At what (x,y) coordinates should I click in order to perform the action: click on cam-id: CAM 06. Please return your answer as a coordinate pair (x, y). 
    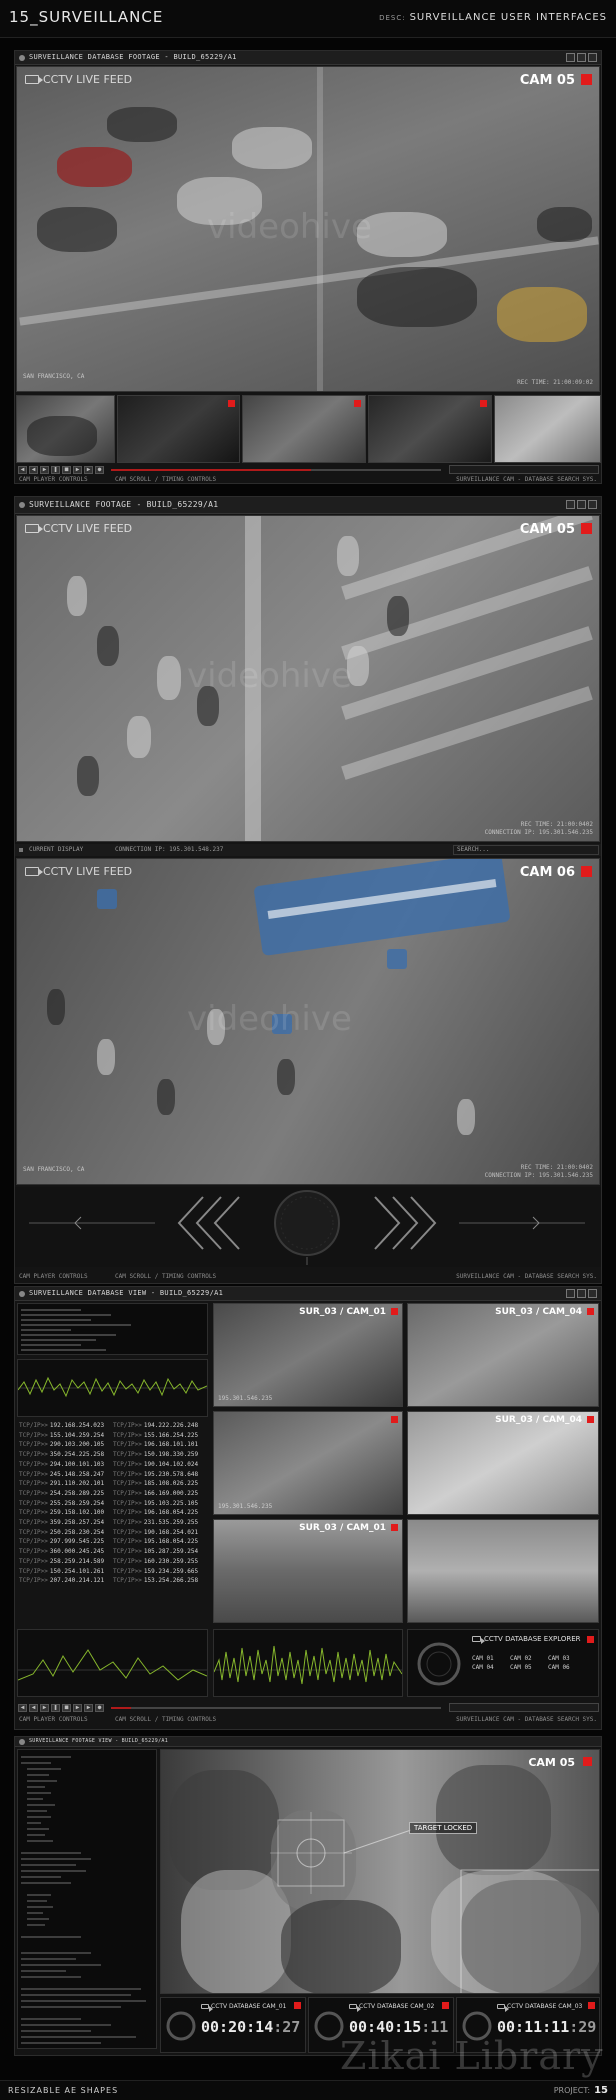
    Looking at the image, I should click on (547, 872).